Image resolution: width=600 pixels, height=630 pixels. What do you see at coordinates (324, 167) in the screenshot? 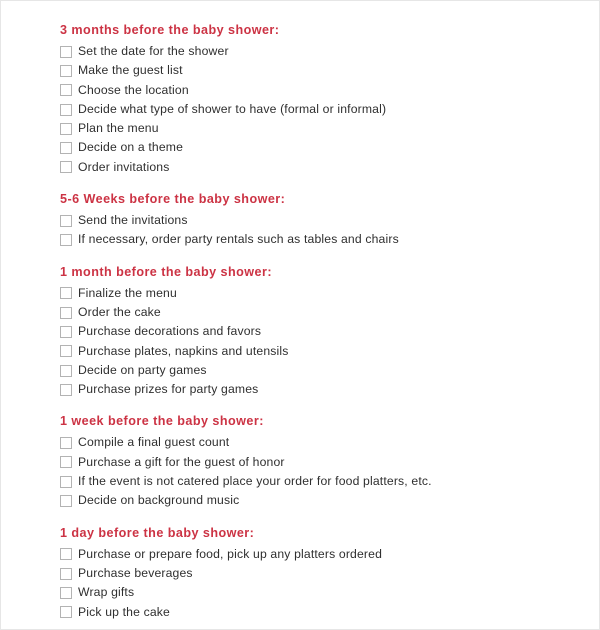
I see `checklist-item: Order invitations` at bounding box center [324, 167].